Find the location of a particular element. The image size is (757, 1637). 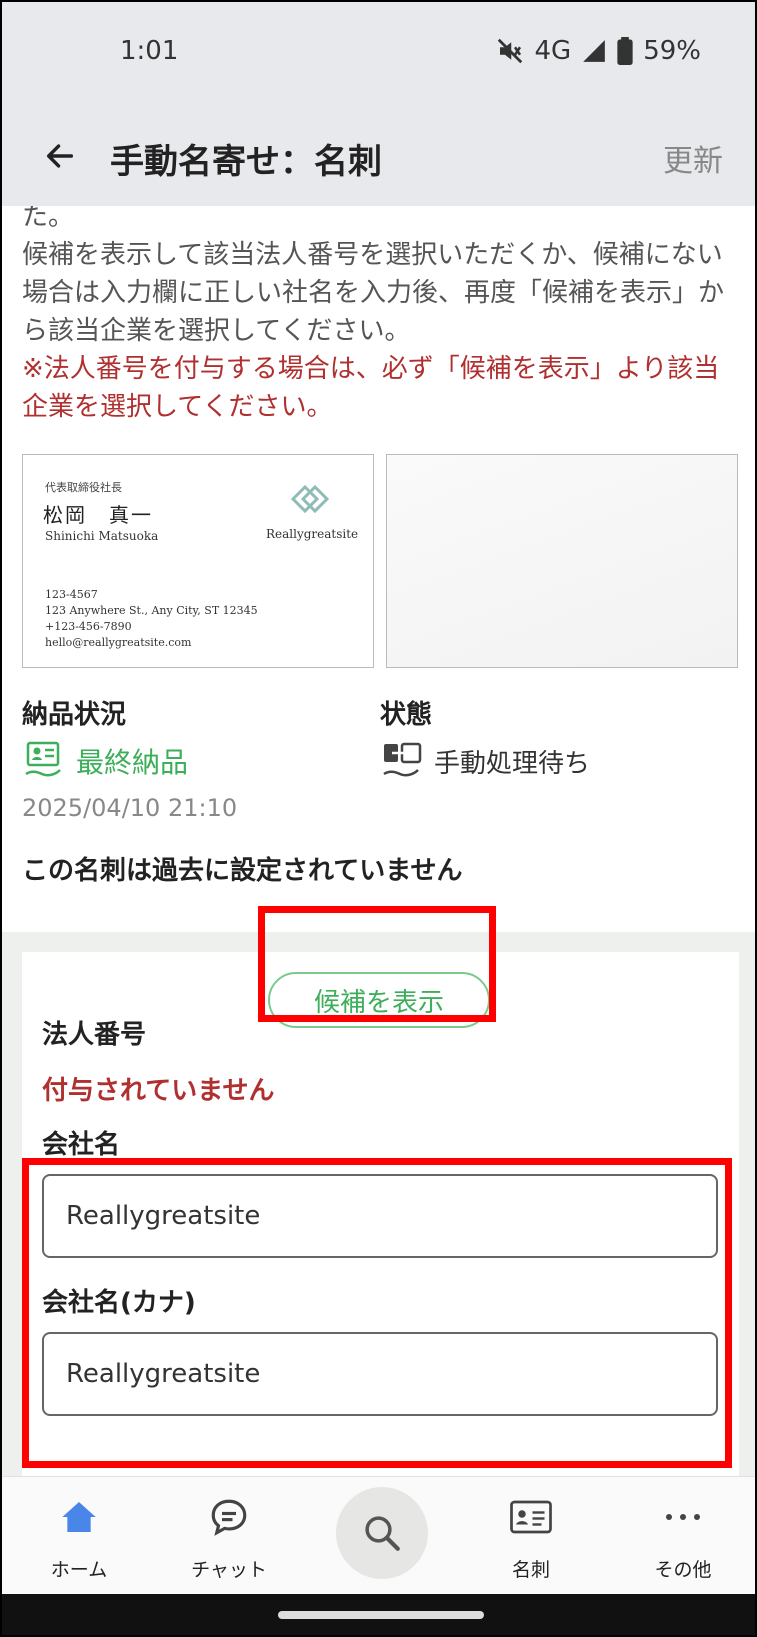

battery-percent: 59% is located at coordinates (672, 51).